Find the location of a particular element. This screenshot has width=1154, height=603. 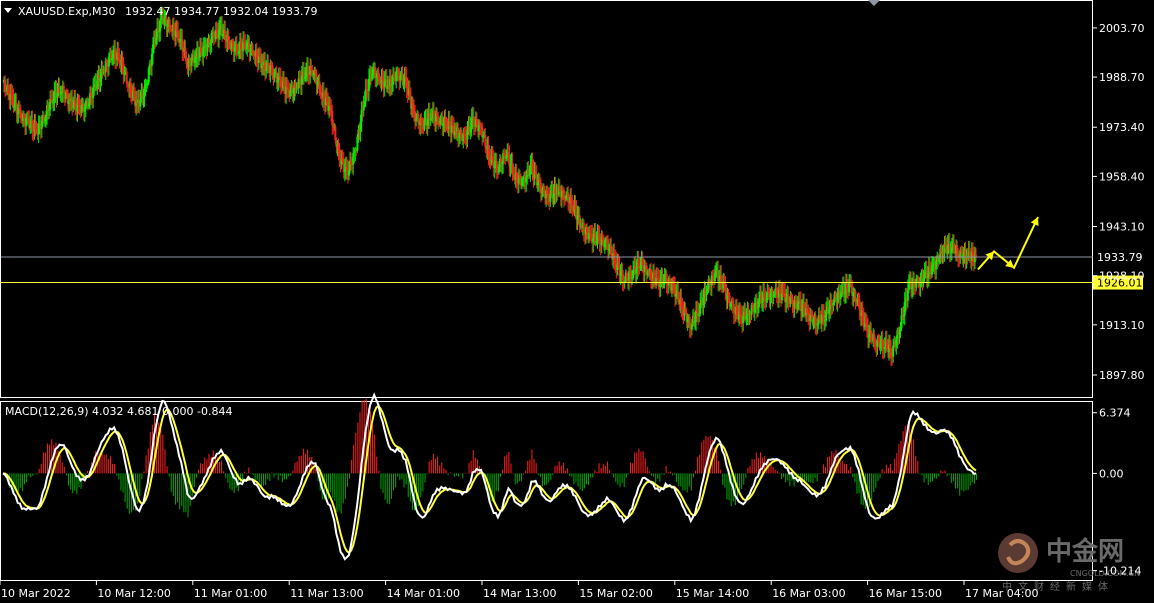

x-tick-label: 15 Mar 14:00 is located at coordinates (712, 593).